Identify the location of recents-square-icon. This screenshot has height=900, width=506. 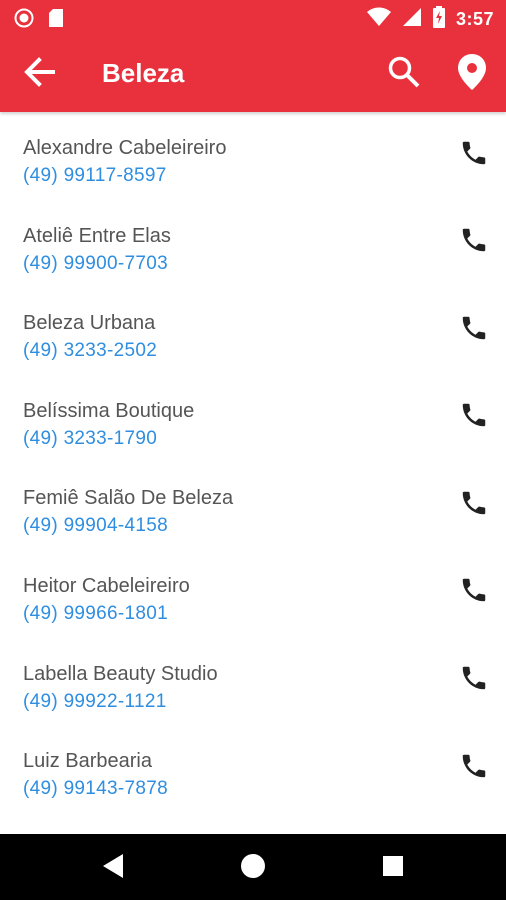
(393, 868).